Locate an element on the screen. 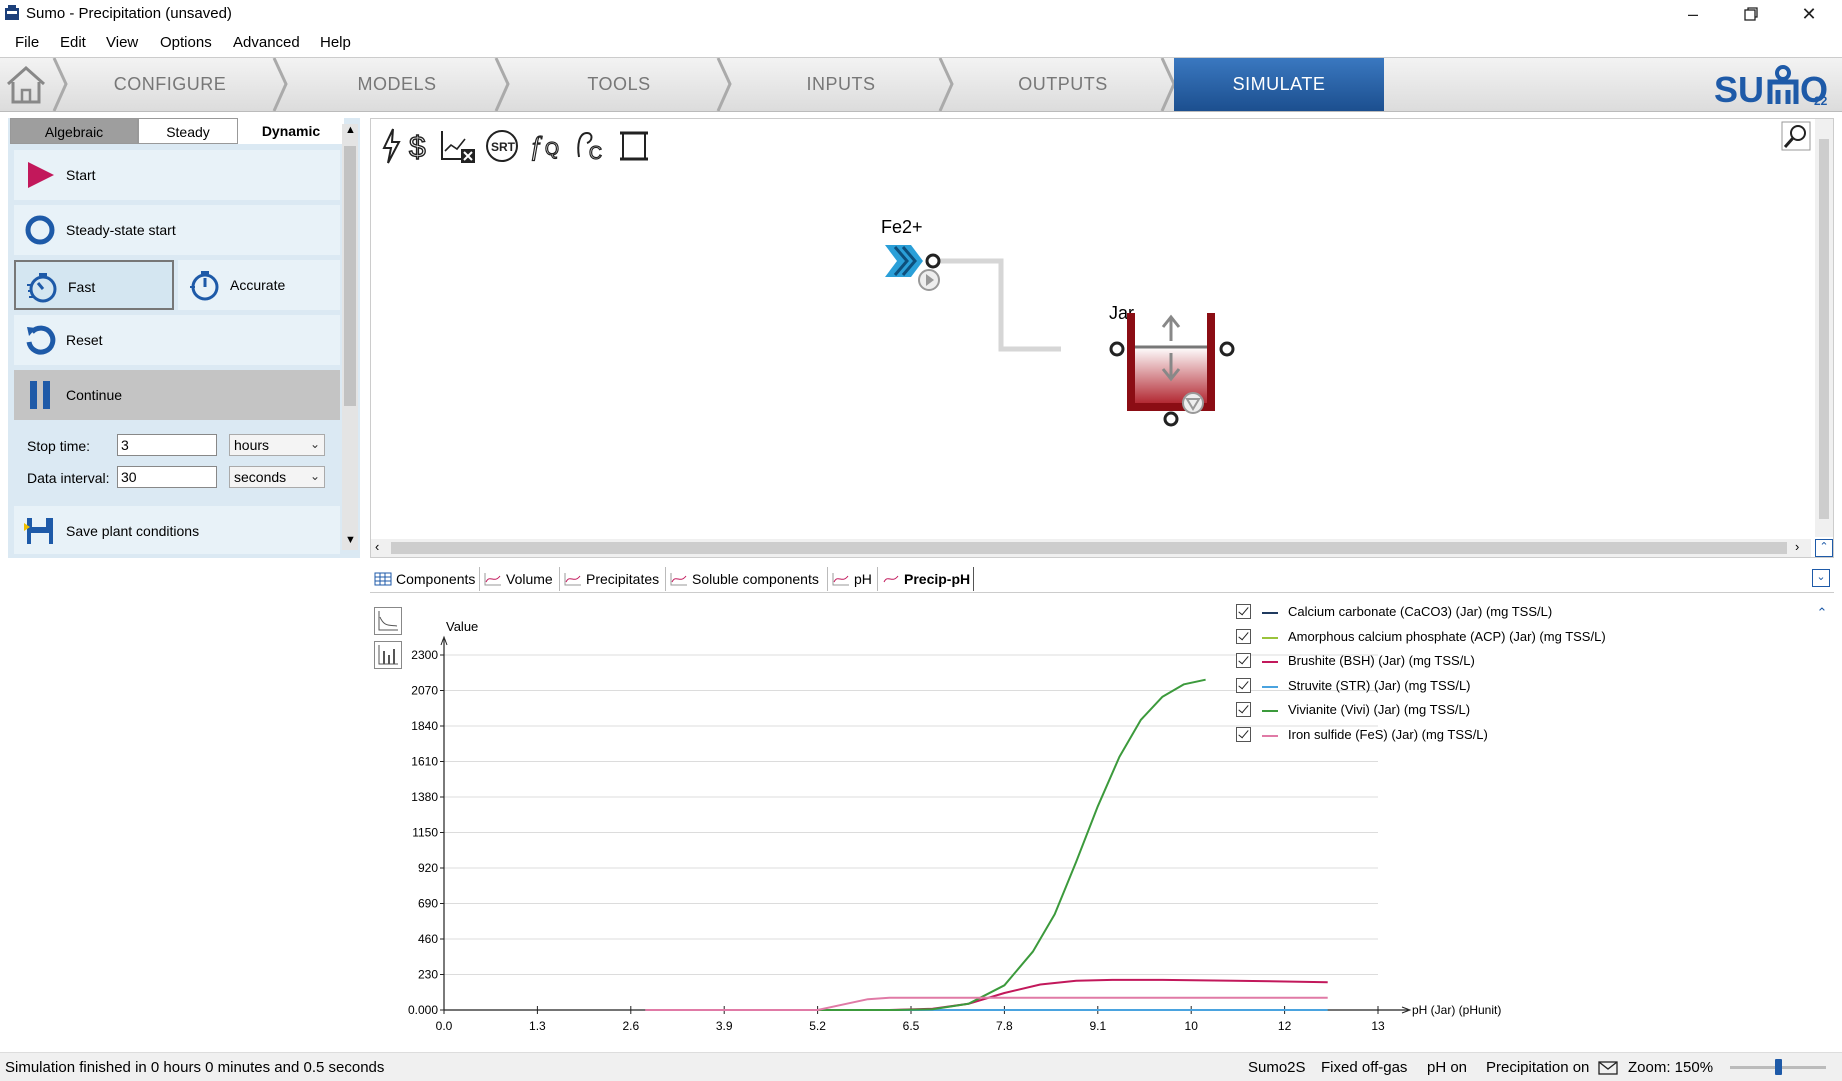  y-tick-label: 2070 is located at coordinates (424, 691).